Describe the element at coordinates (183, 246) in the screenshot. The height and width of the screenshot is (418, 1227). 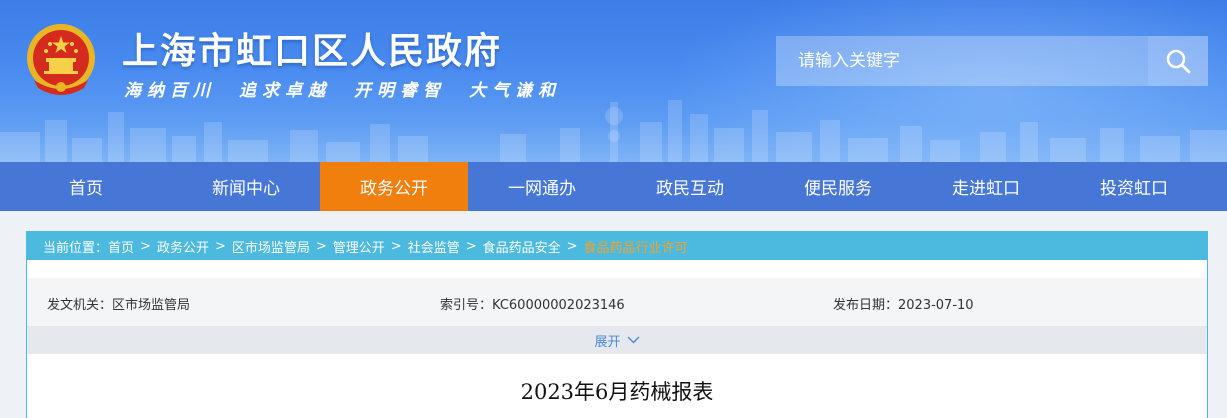
I see `breadcrumb-item: 政务公开` at that location.